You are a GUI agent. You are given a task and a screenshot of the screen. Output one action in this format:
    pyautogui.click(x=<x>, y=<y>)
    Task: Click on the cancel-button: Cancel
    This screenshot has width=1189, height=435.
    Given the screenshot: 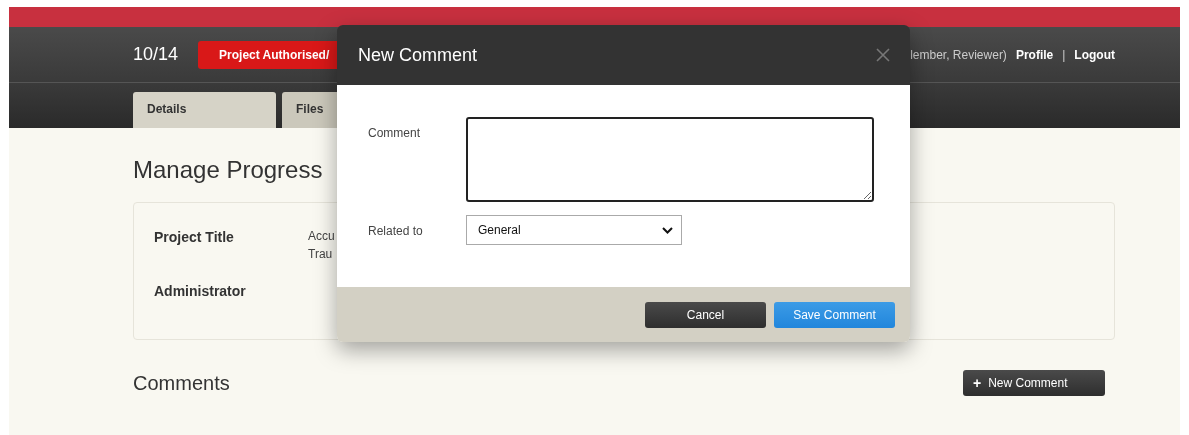 What is the action you would take?
    pyautogui.click(x=705, y=314)
    